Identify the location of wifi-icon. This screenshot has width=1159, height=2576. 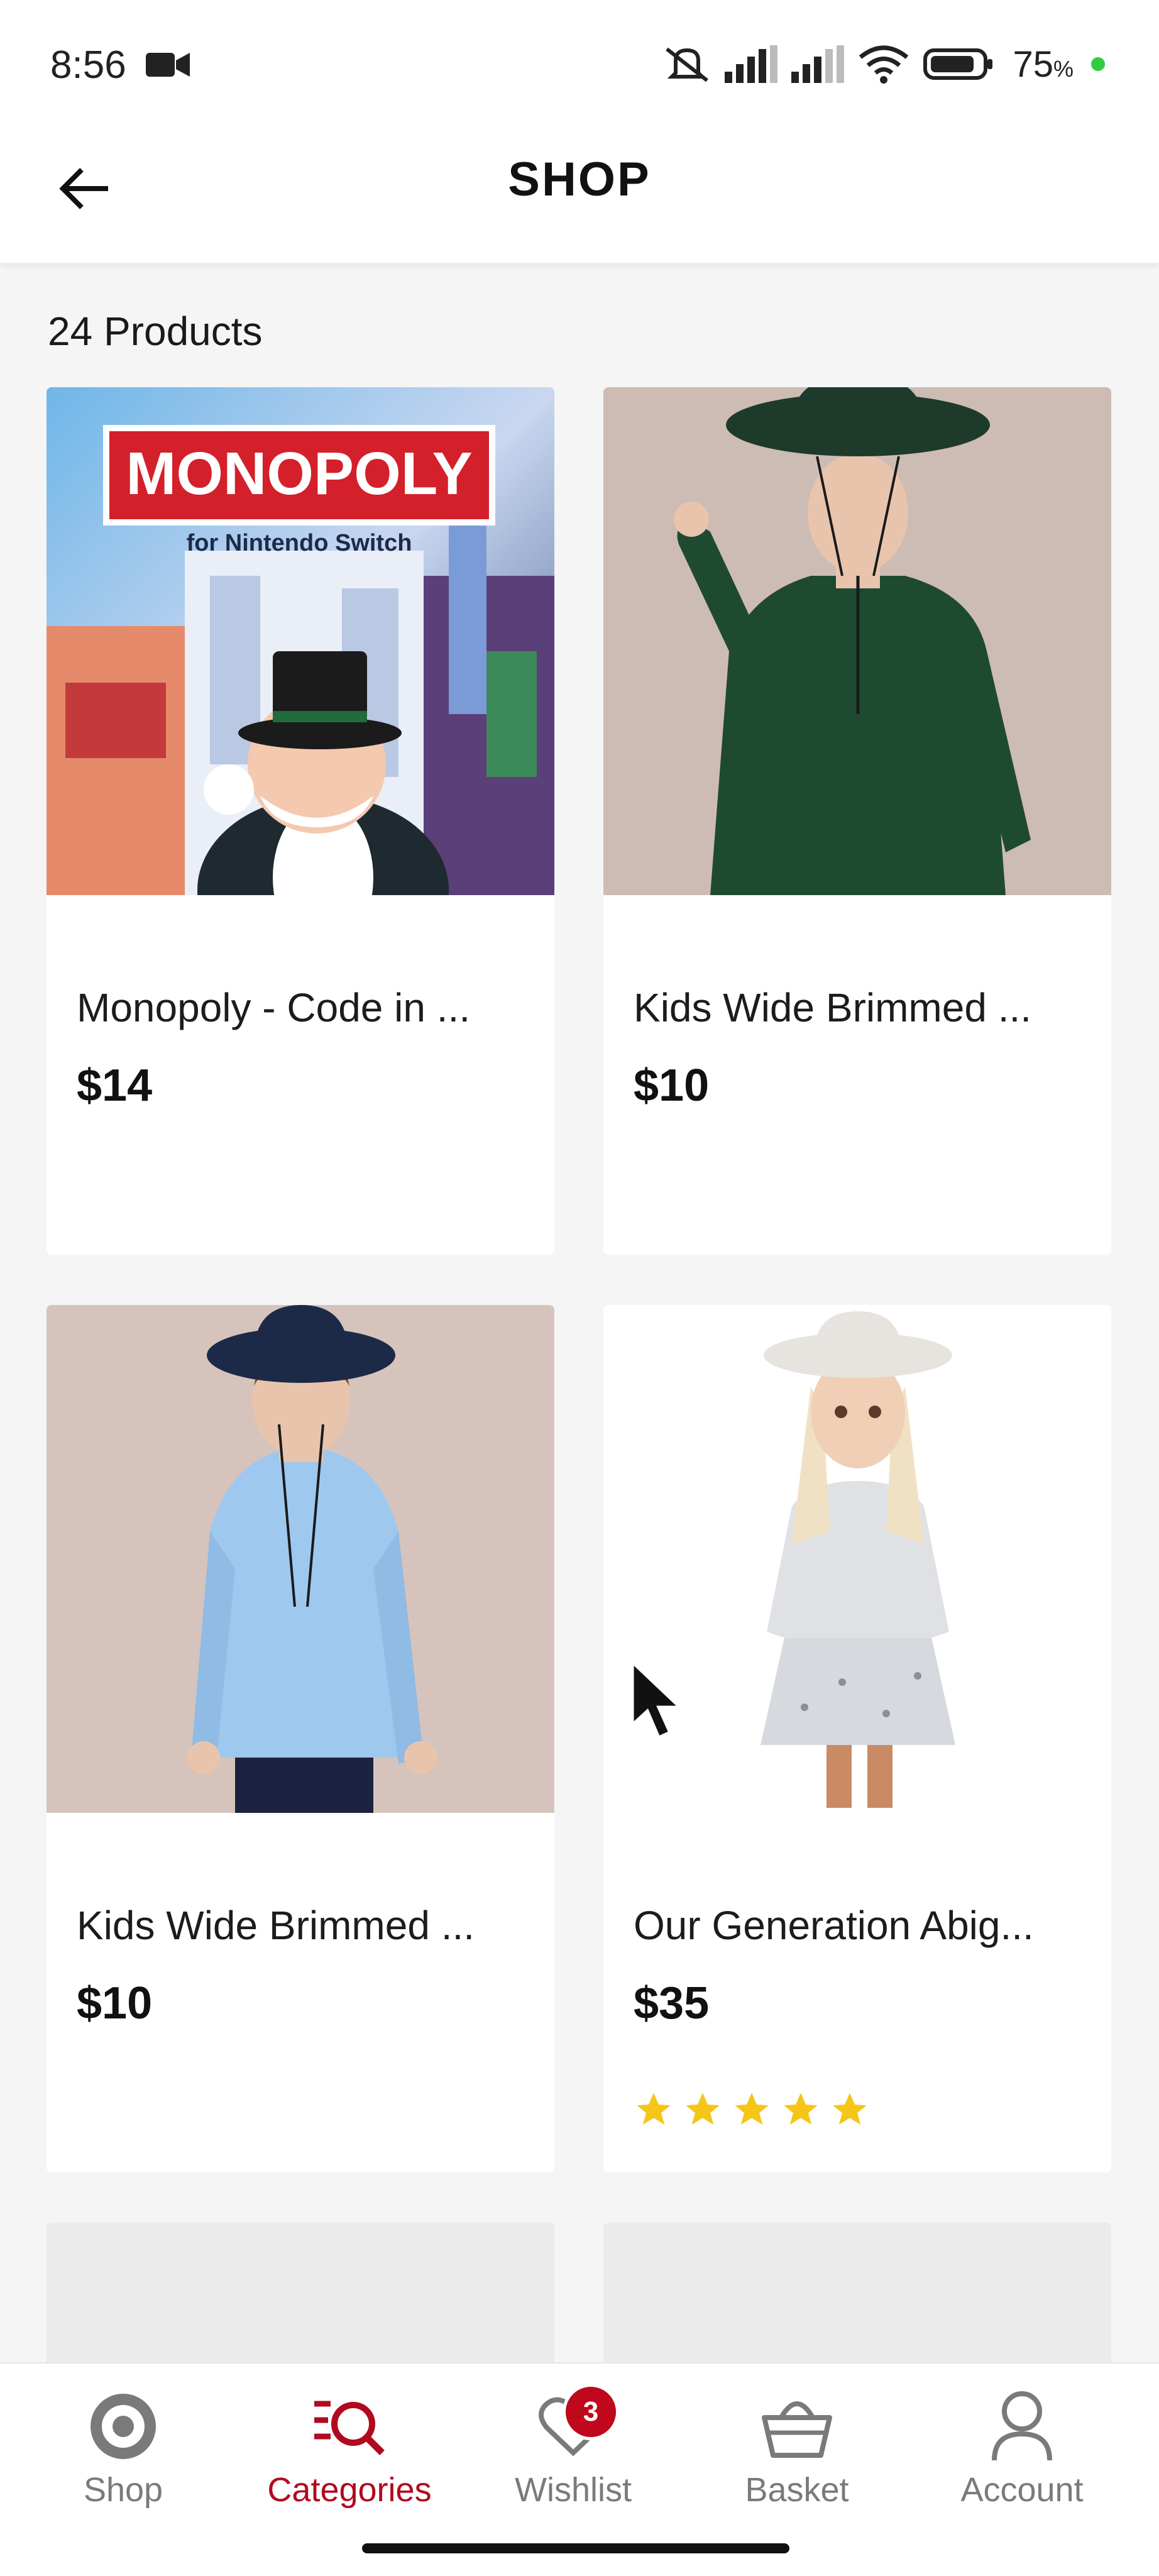
(884, 64).